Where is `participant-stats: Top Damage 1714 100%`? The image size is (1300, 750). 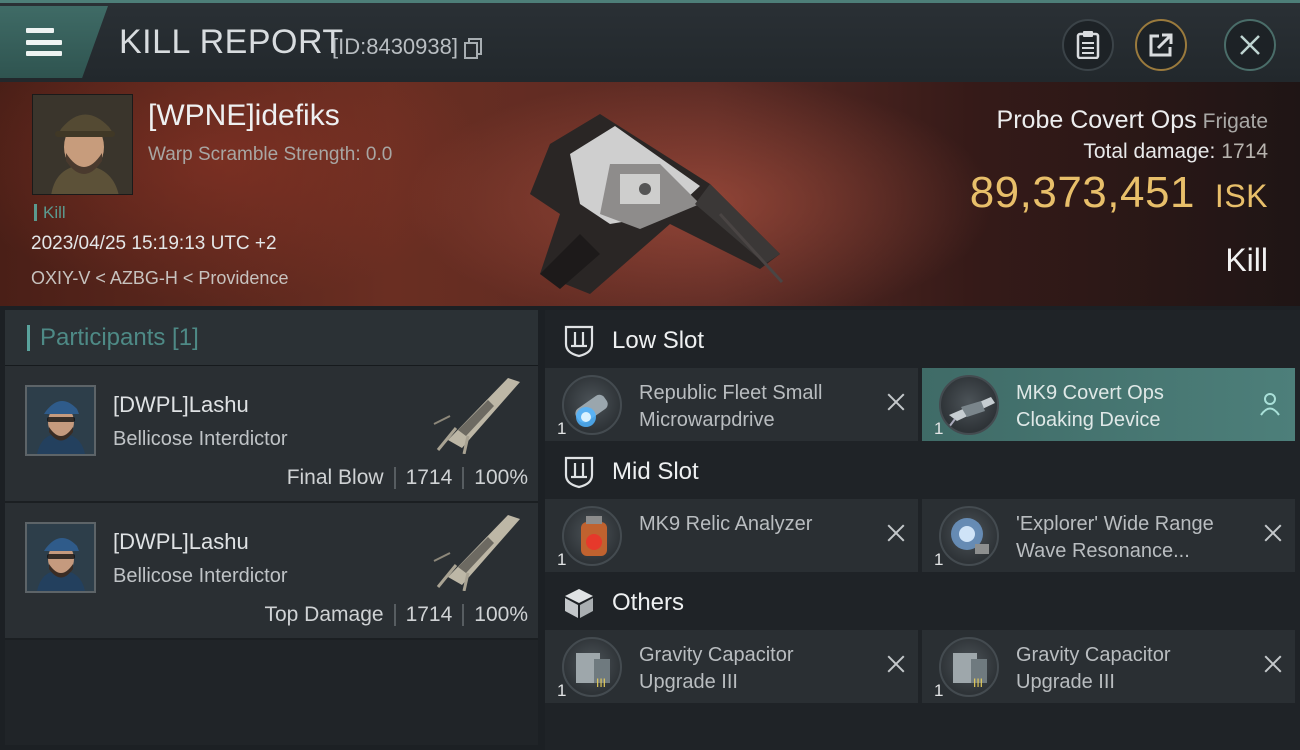
participant-stats: Top Damage 1714 100% is located at coordinates (396, 615).